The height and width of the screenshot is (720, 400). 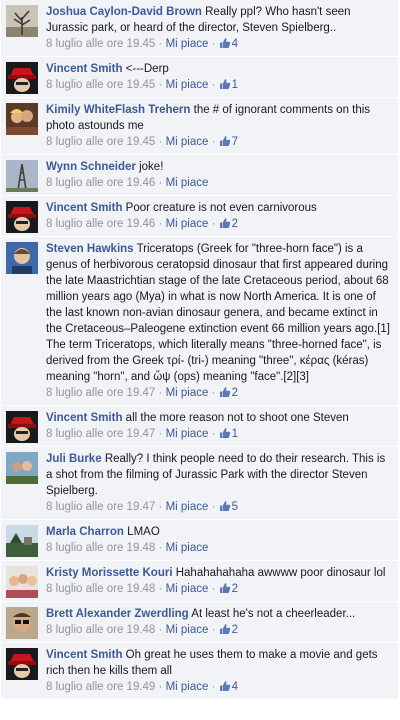 I want to click on like-count-number: 5, so click(x=235, y=507).